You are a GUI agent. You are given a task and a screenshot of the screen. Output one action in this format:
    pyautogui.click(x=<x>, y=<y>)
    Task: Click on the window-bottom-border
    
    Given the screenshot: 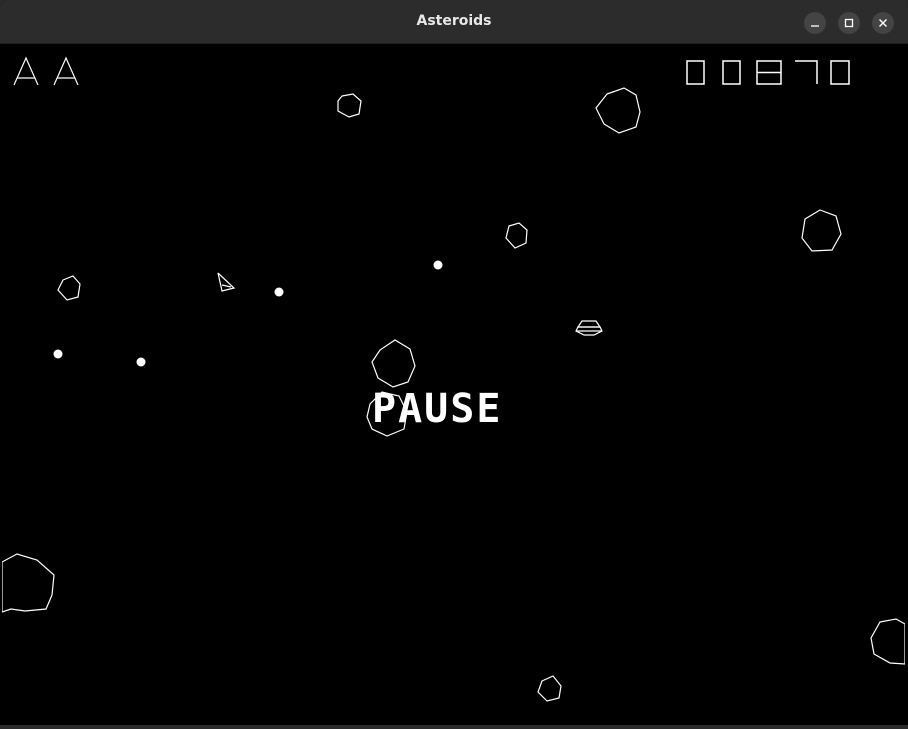 What is the action you would take?
    pyautogui.click(x=454, y=727)
    